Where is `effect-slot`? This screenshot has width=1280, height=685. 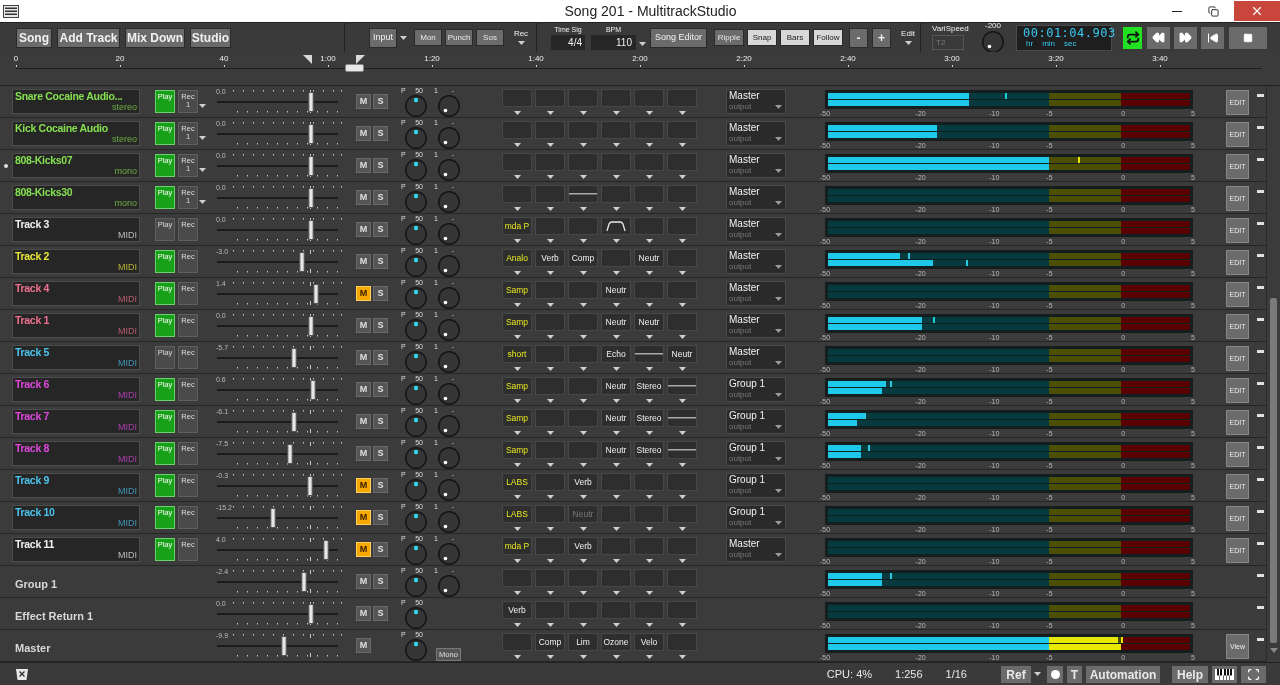 effect-slot is located at coordinates (649, 354).